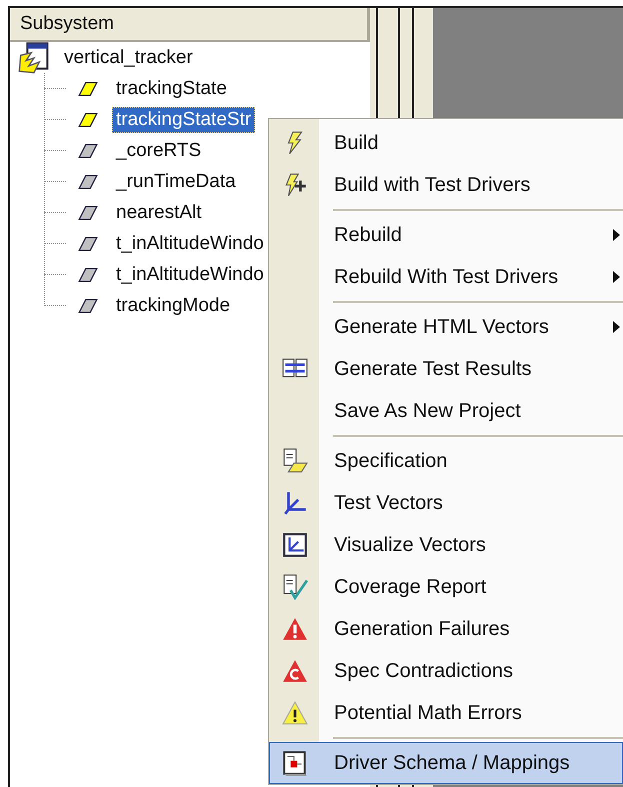  Describe the element at coordinates (173, 305) in the screenshot. I see `tree-item: trackingMode` at that location.